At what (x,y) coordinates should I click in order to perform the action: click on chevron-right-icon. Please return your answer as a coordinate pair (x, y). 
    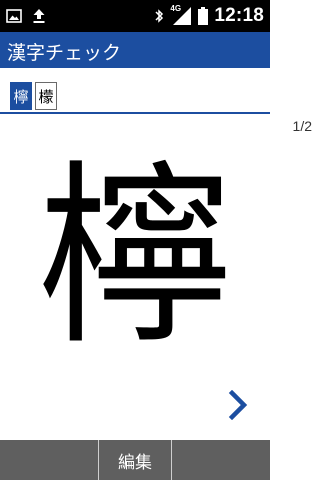
    Looking at the image, I should click on (238, 405).